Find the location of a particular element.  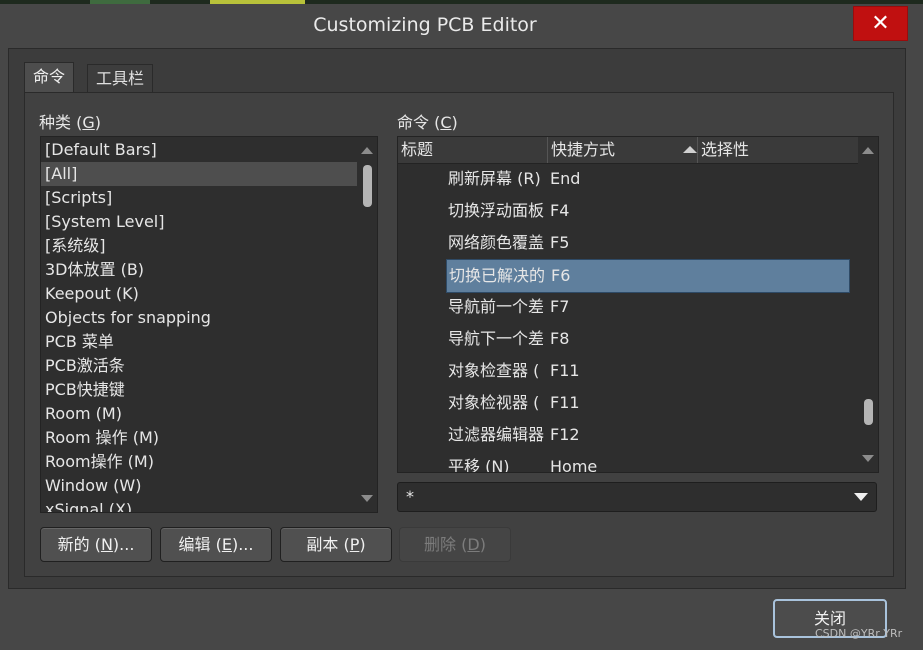

command-title-cell: 刷新屏幕 (R) is located at coordinates (494, 178).